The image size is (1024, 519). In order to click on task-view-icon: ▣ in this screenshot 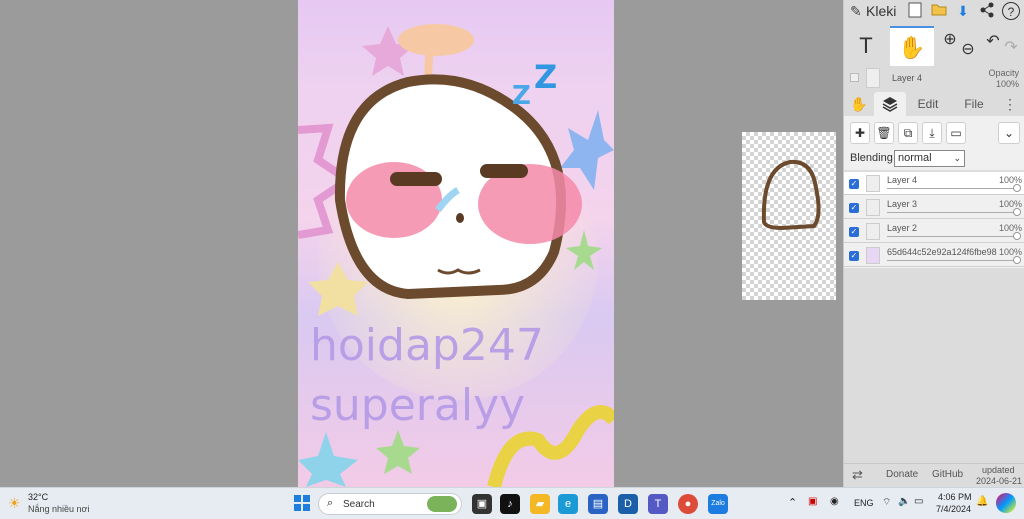, I will do `click(482, 504)`.